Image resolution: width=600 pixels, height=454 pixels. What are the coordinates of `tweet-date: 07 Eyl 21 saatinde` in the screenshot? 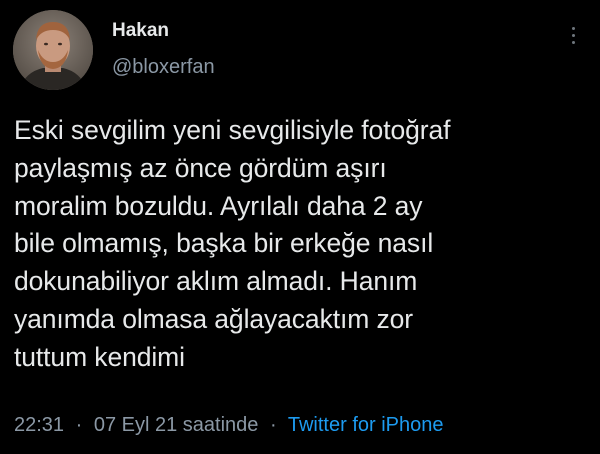 It's located at (176, 425).